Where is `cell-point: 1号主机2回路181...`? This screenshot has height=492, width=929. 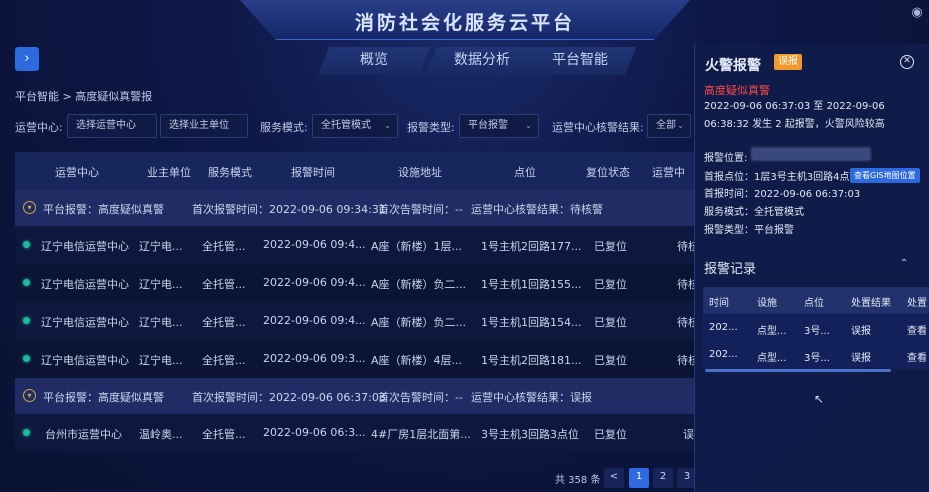
cell-point: 1号主机2回路181... is located at coordinates (531, 360).